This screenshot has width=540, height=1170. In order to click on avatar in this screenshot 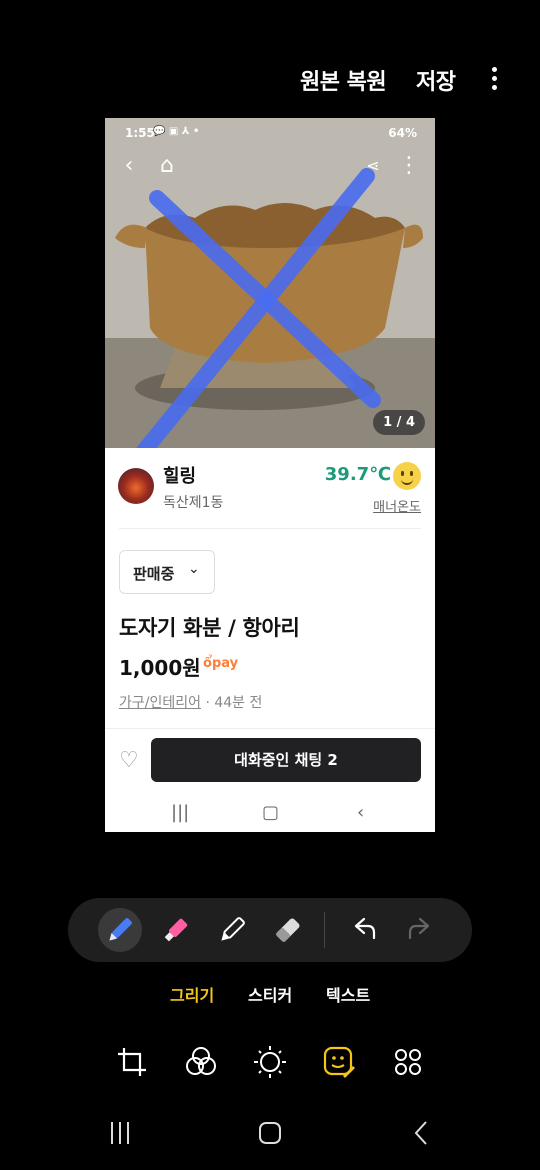, I will do `click(136, 486)`.